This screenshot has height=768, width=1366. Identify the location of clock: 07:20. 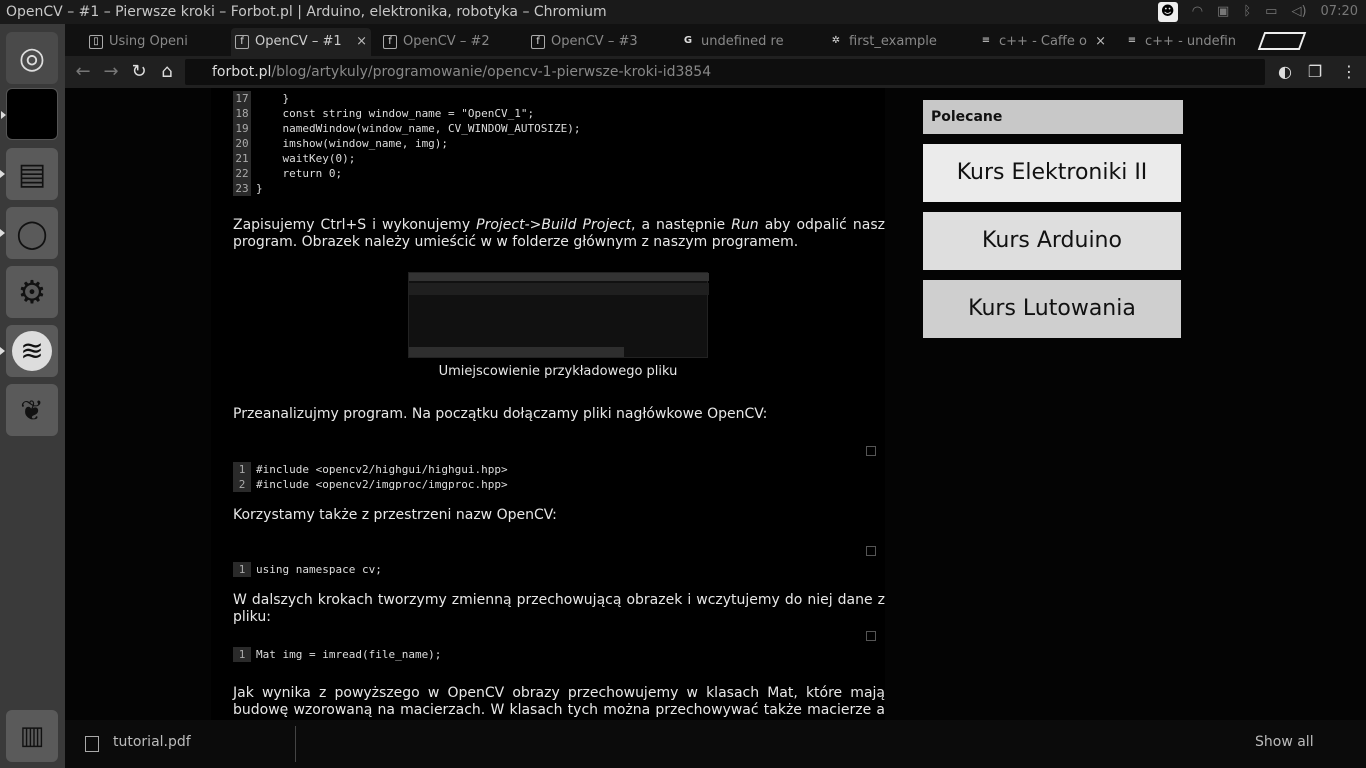
(1339, 12).